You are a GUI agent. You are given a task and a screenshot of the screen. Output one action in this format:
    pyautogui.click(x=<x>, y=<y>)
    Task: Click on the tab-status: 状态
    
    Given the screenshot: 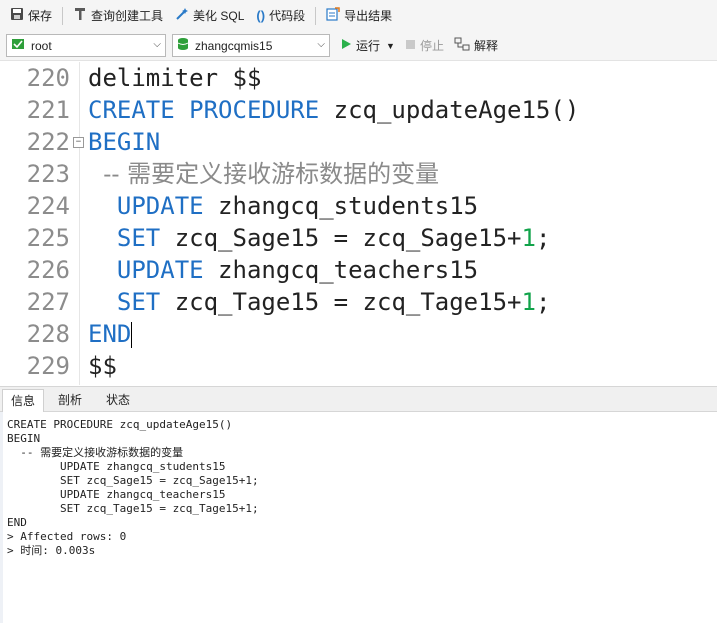 What is the action you would take?
    pyautogui.click(x=118, y=401)
    